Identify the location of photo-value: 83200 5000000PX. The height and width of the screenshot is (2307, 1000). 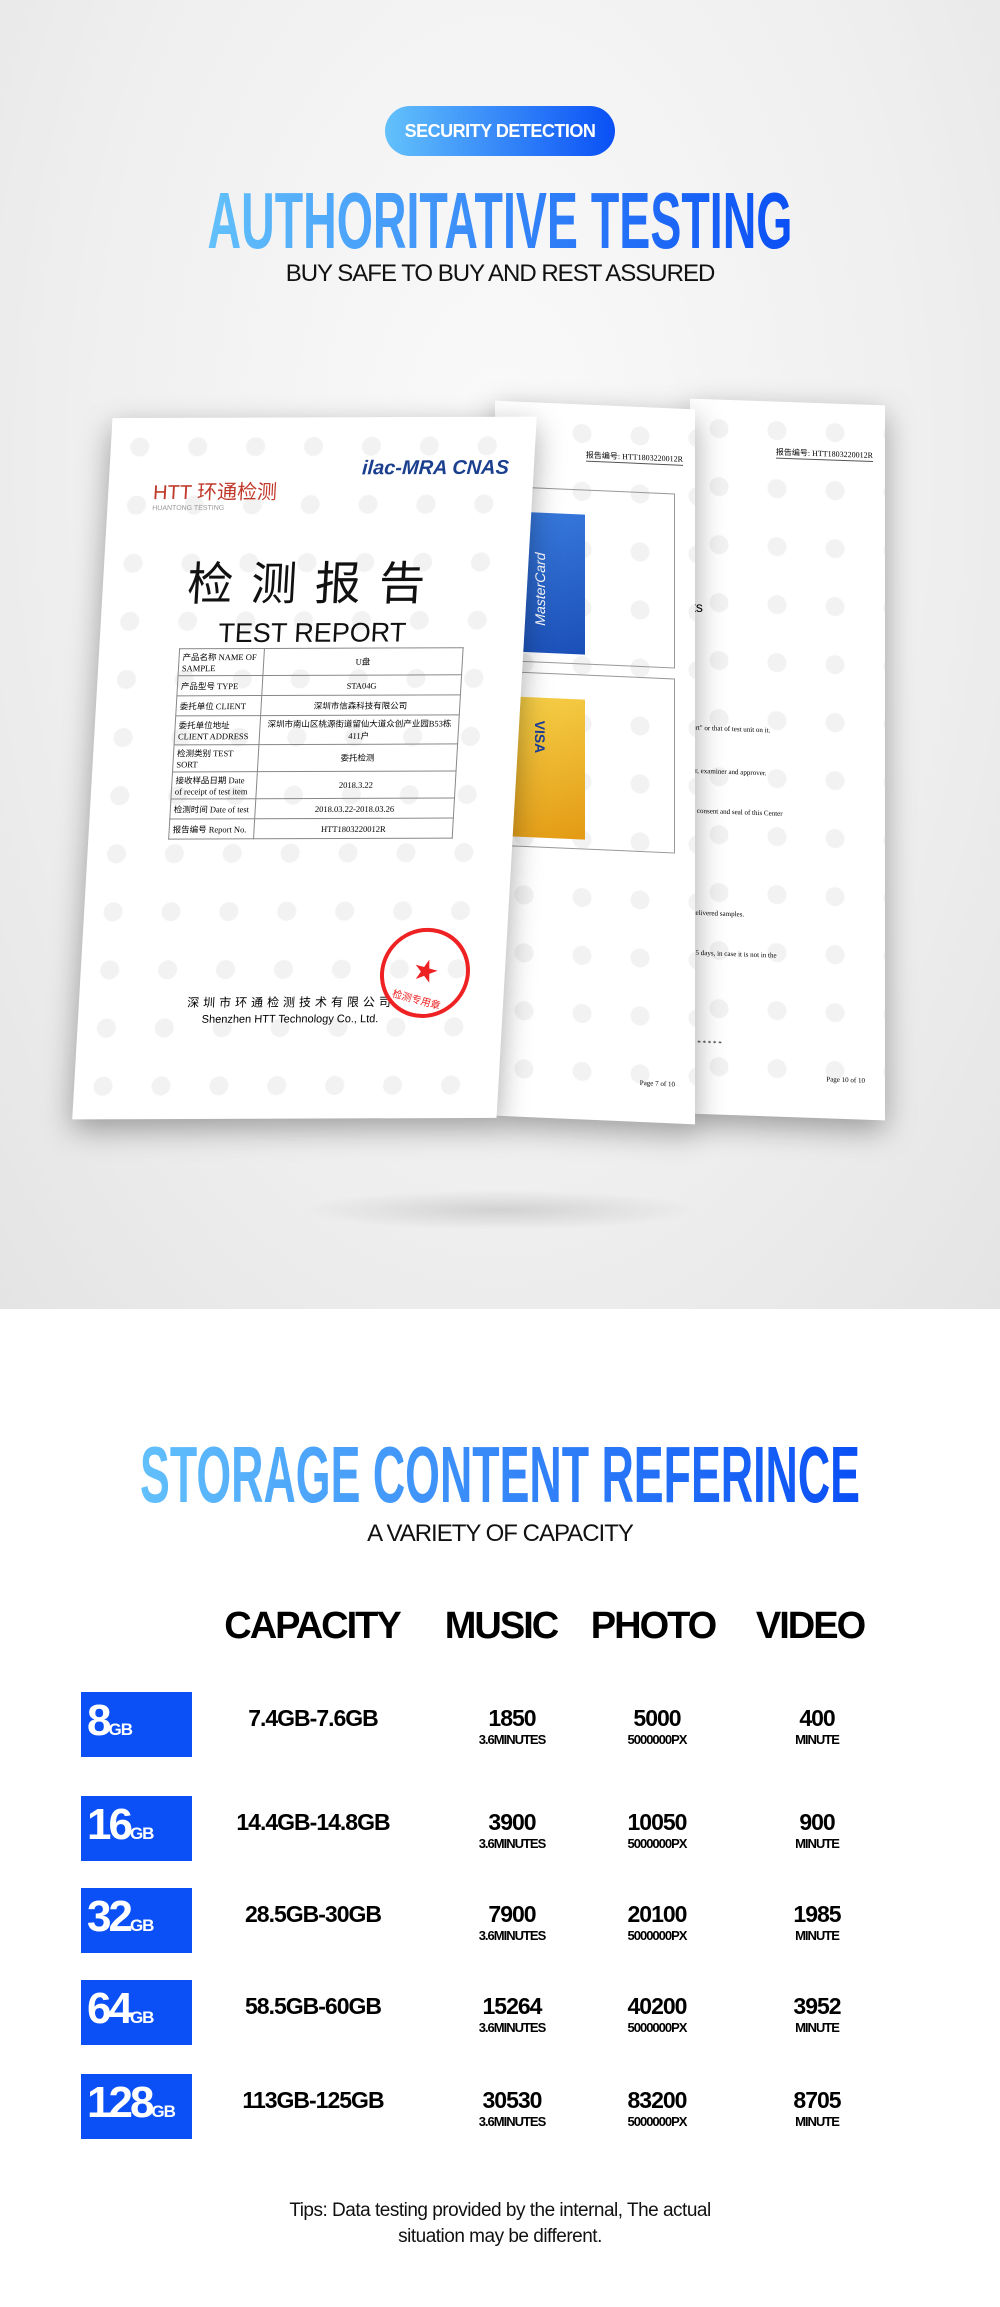
(657, 2108).